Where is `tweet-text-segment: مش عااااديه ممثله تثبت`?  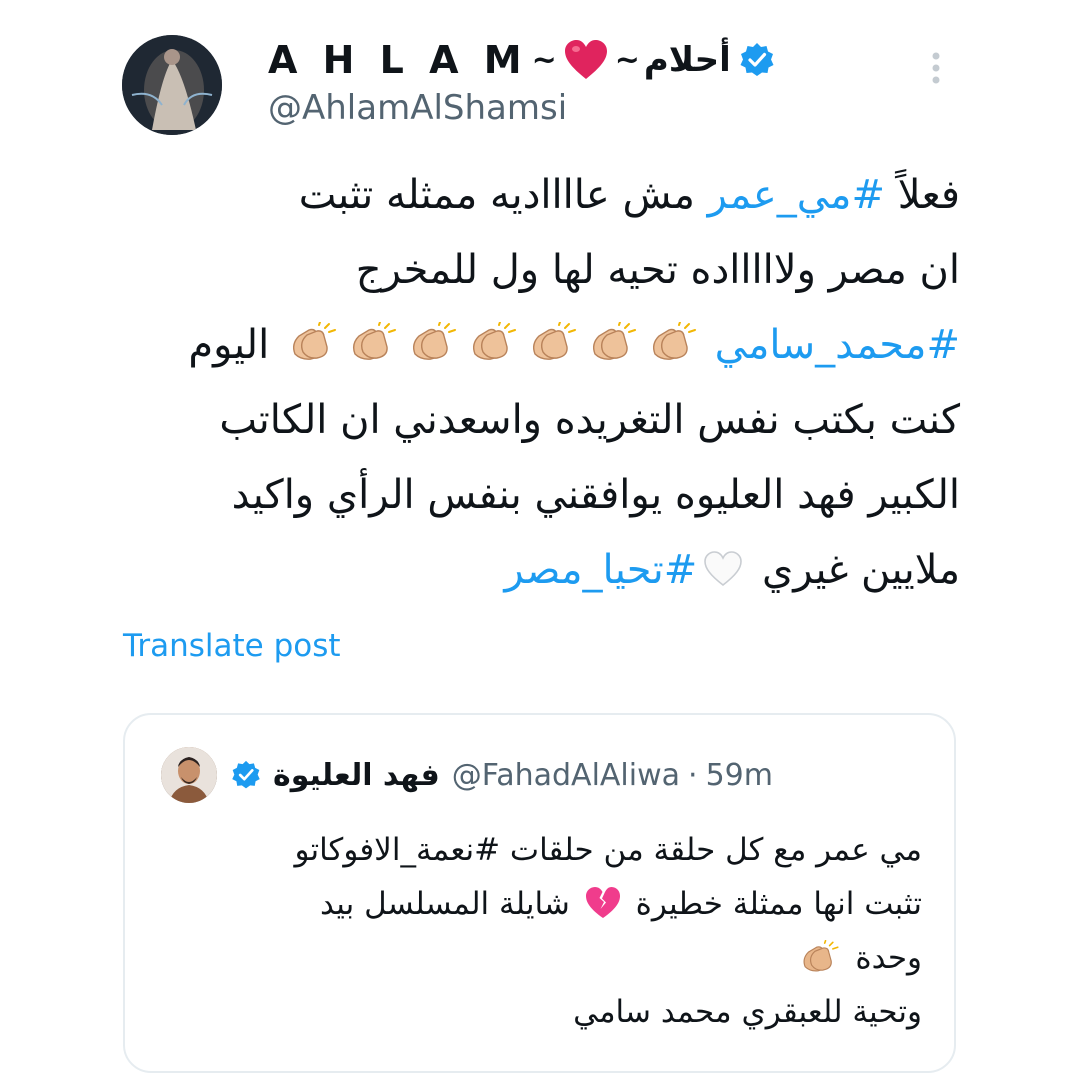
tweet-text-segment: مش عااااديه ممثله تثبت is located at coordinates (503, 195).